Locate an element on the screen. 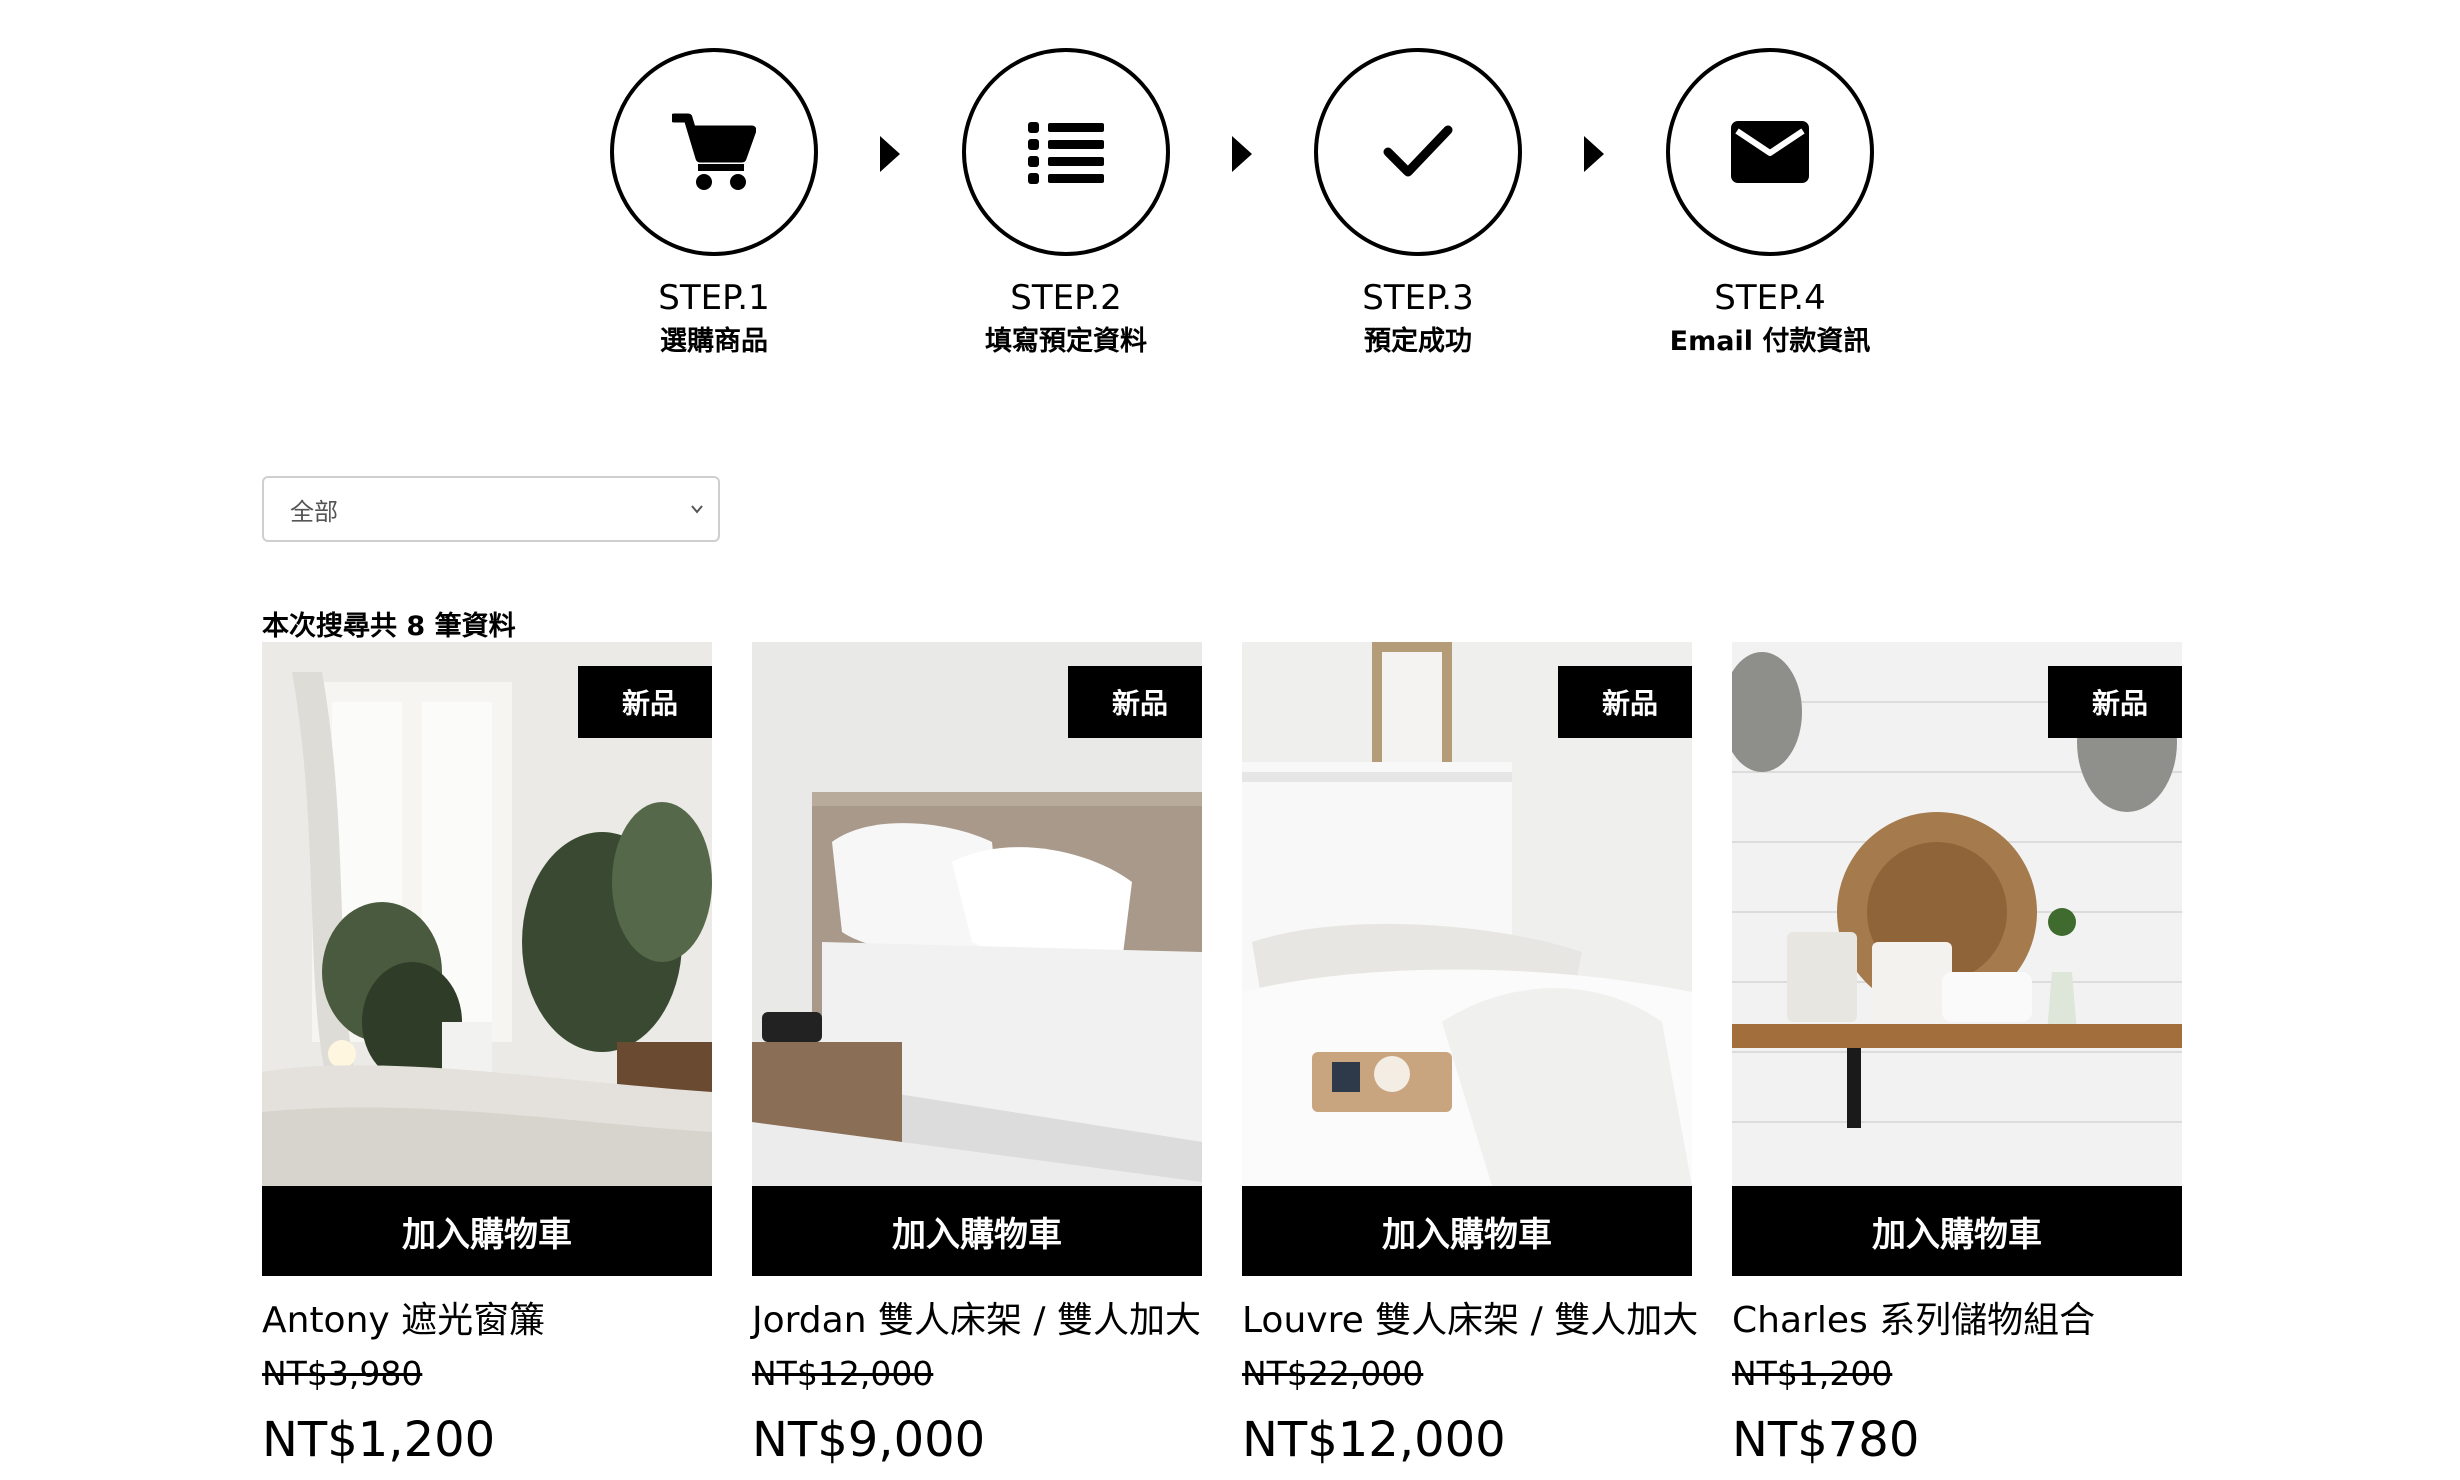  product-card: 新品 加入購物車 Antony 遮光窗簾 NT$3,980 NT$1,200 is located at coordinates (487, 1061).